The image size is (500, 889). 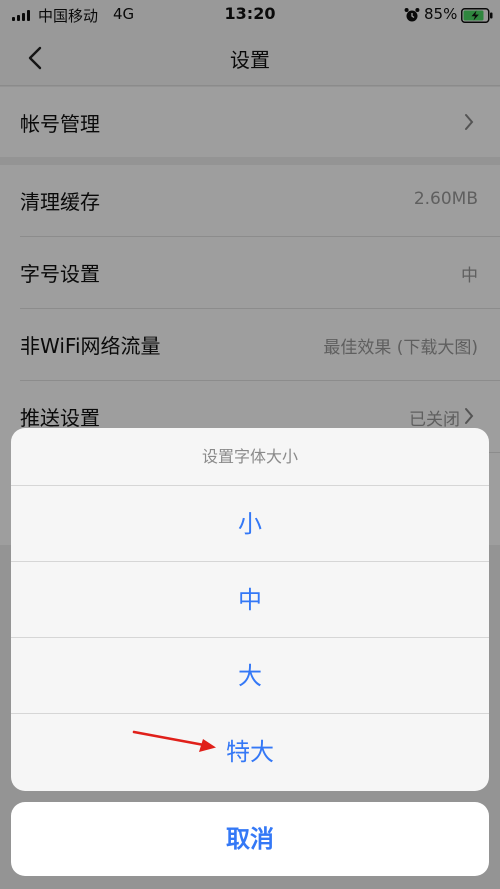 I want to click on font-size-option-extra-large: 特大, so click(x=250, y=751).